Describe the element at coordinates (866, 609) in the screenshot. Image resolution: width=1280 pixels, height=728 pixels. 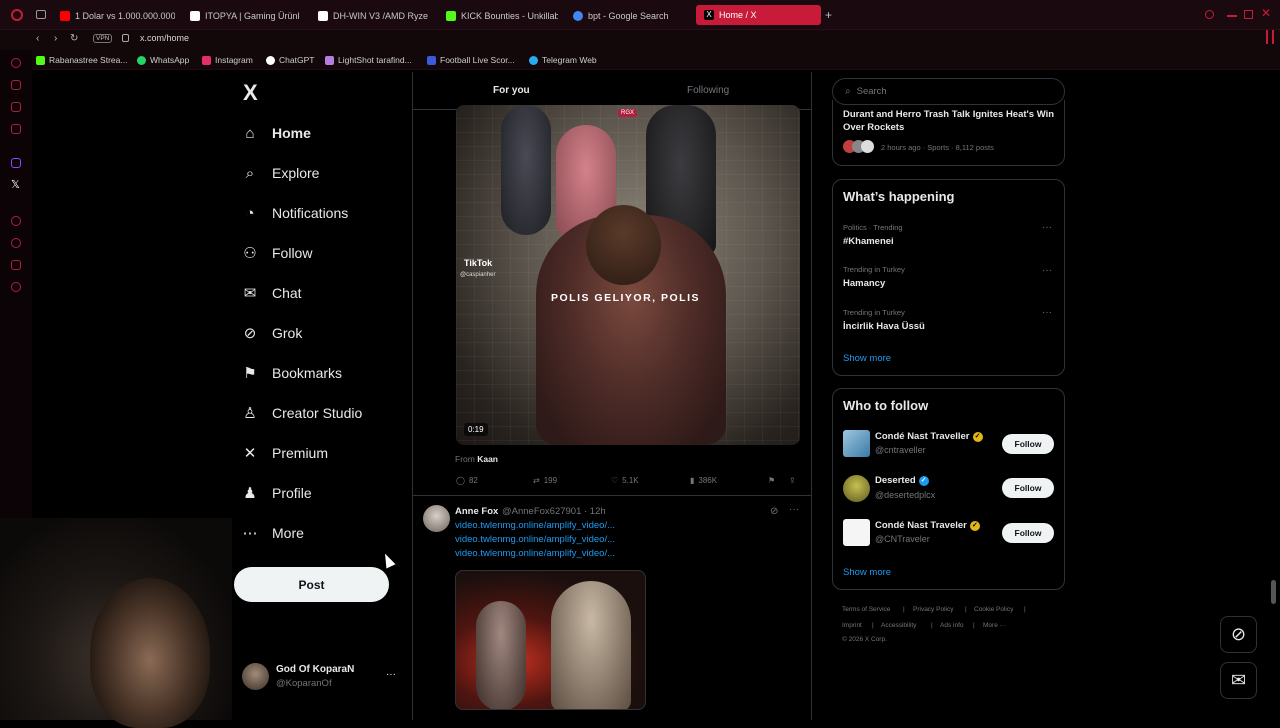
I see `footer-link: Terms of Service` at that location.